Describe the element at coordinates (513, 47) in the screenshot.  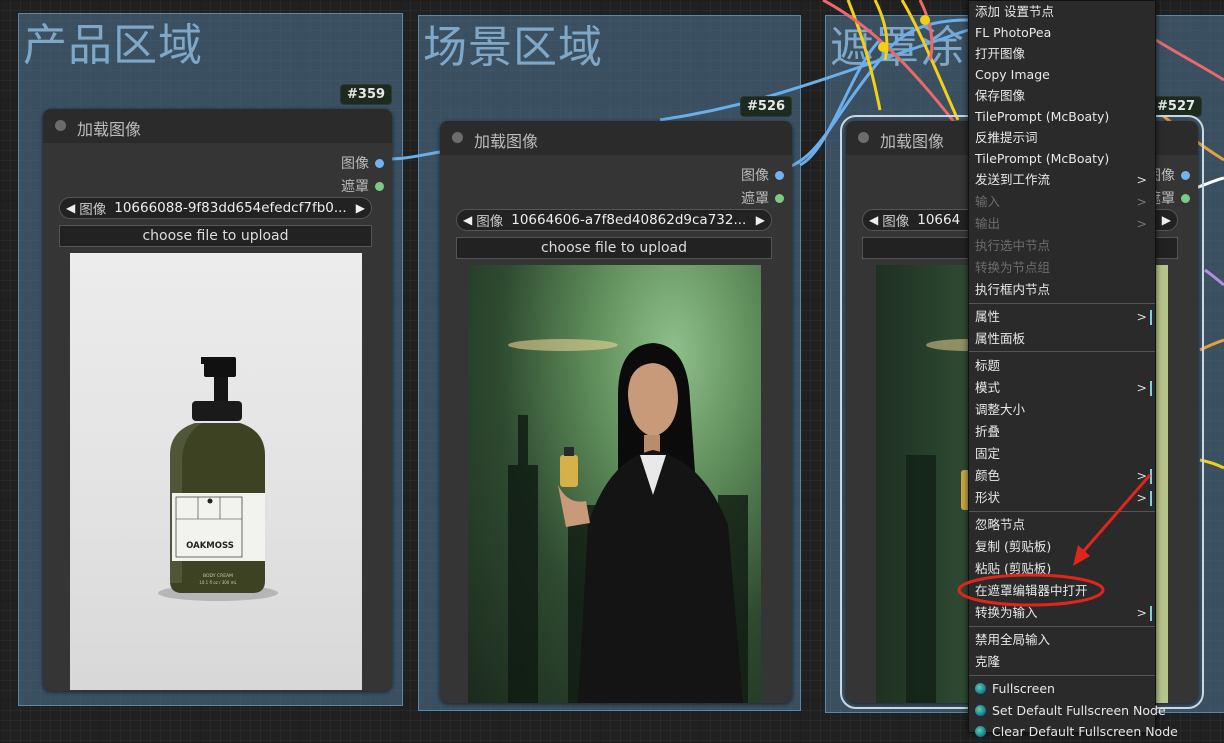
I see `group-title: 场景区域` at that location.